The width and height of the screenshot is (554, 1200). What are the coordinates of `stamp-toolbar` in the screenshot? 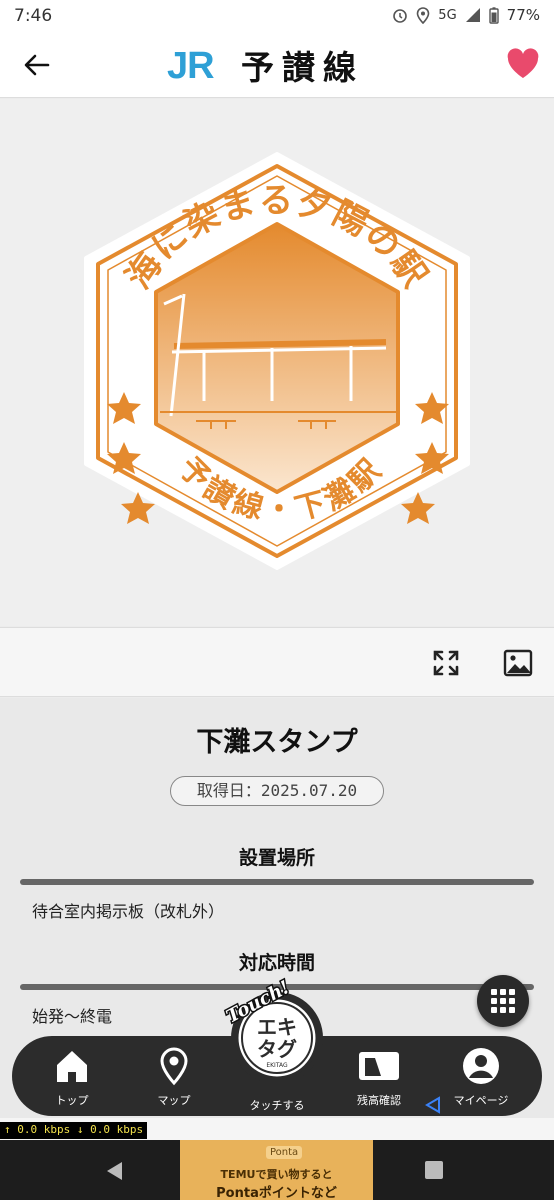 It's located at (277, 662).